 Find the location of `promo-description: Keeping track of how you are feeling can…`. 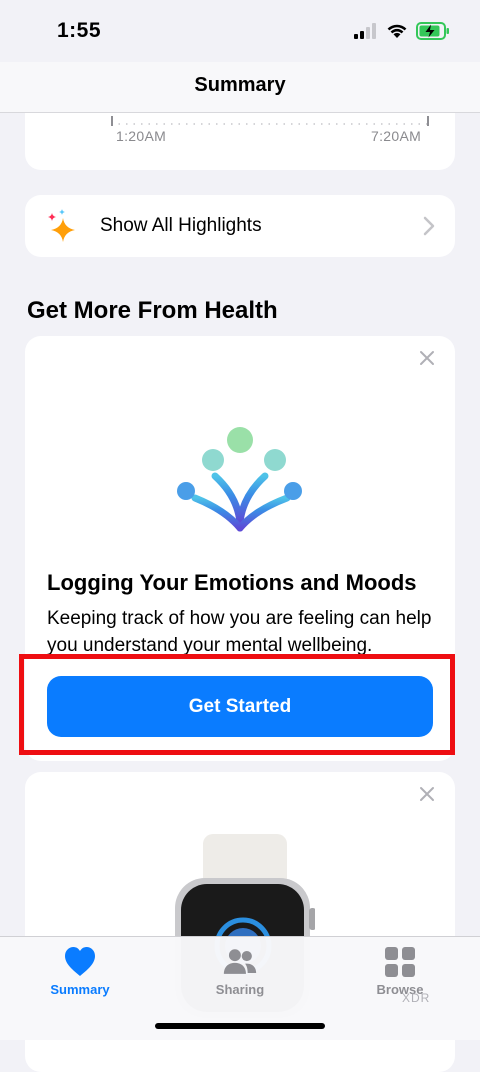

promo-description: Keeping track of how you are feeling can… is located at coordinates (239, 632).